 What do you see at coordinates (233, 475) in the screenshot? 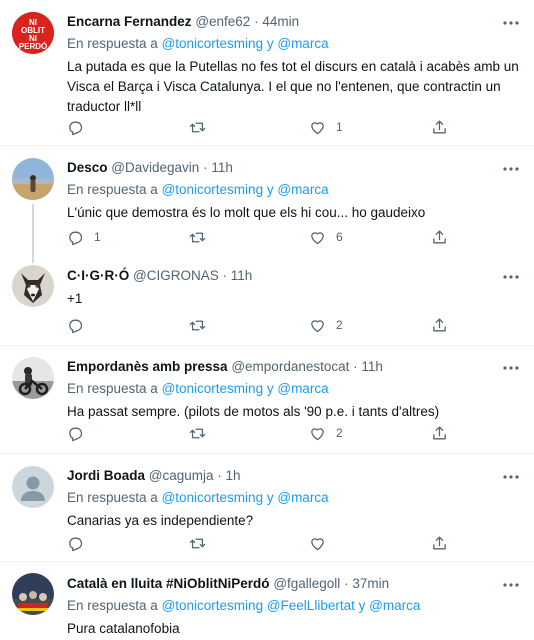
I see `timestamp: 1h` at bounding box center [233, 475].